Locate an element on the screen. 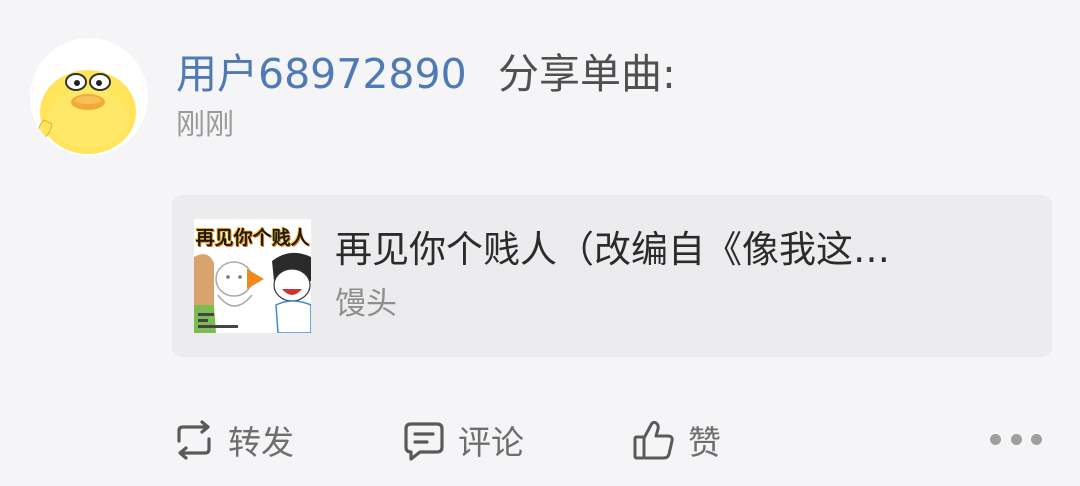  thumbs-up-icon is located at coordinates (654, 440).